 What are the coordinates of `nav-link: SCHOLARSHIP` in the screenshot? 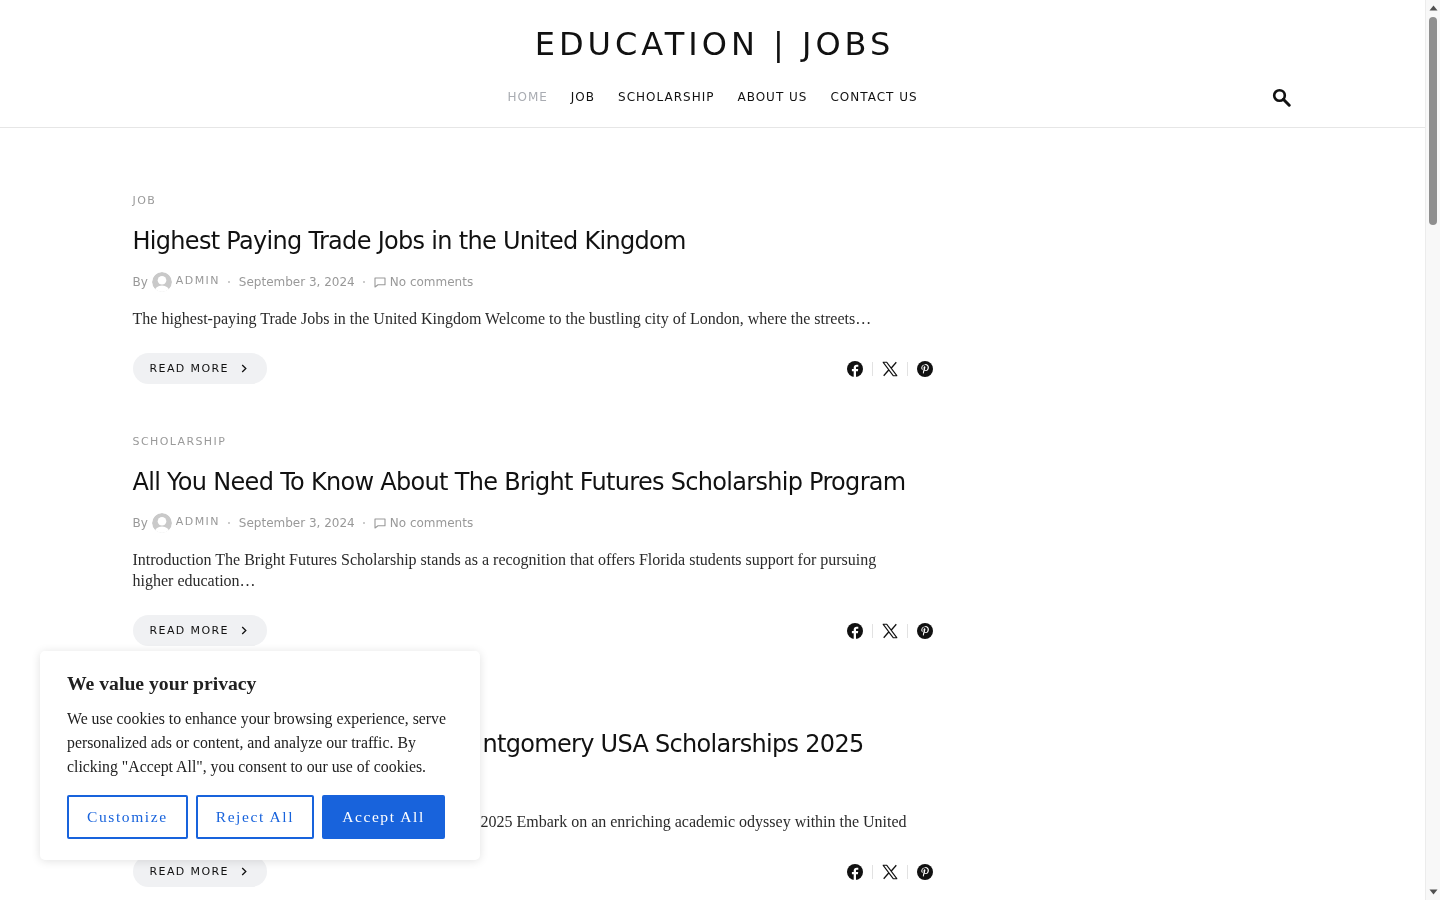 It's located at (666, 97).